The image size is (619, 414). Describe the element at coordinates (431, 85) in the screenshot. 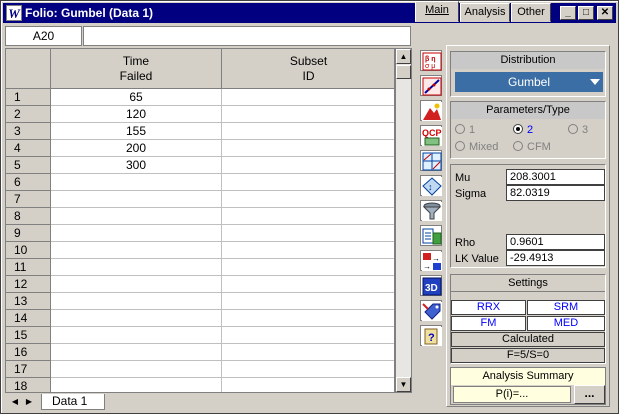

I see `plot-icon` at that location.